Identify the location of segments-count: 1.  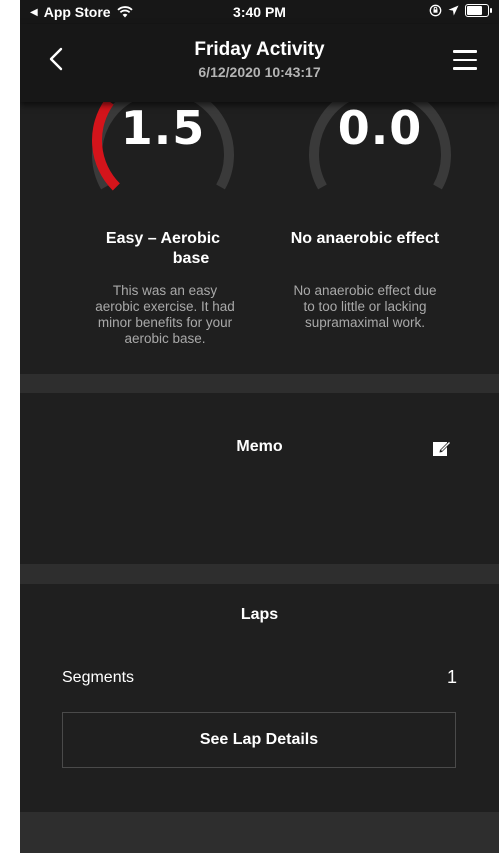
(451, 677).